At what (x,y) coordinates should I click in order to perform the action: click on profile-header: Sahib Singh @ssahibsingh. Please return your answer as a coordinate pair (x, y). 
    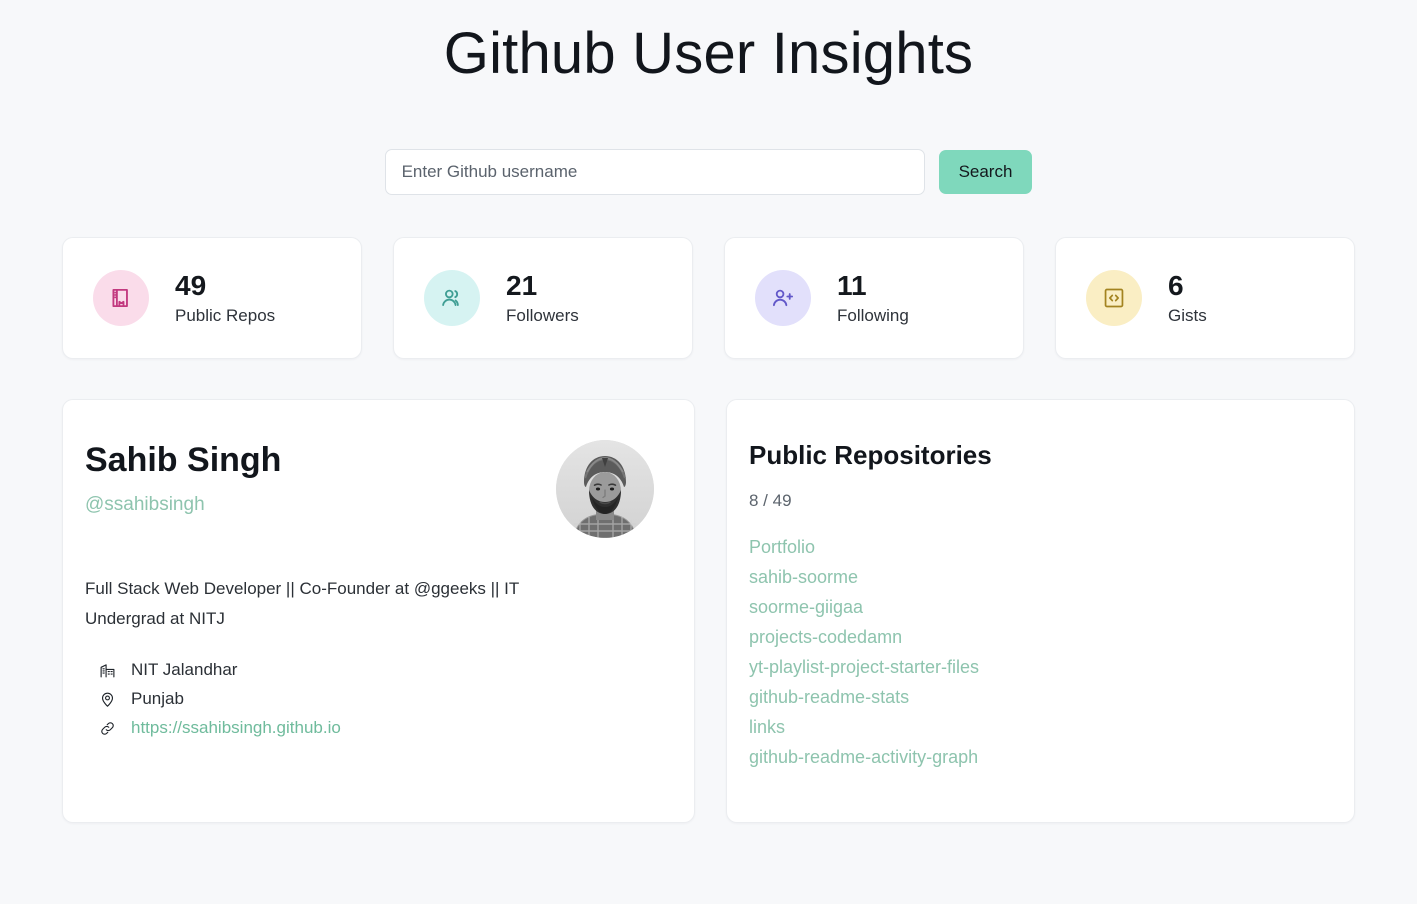
    Looking at the image, I should click on (370, 488).